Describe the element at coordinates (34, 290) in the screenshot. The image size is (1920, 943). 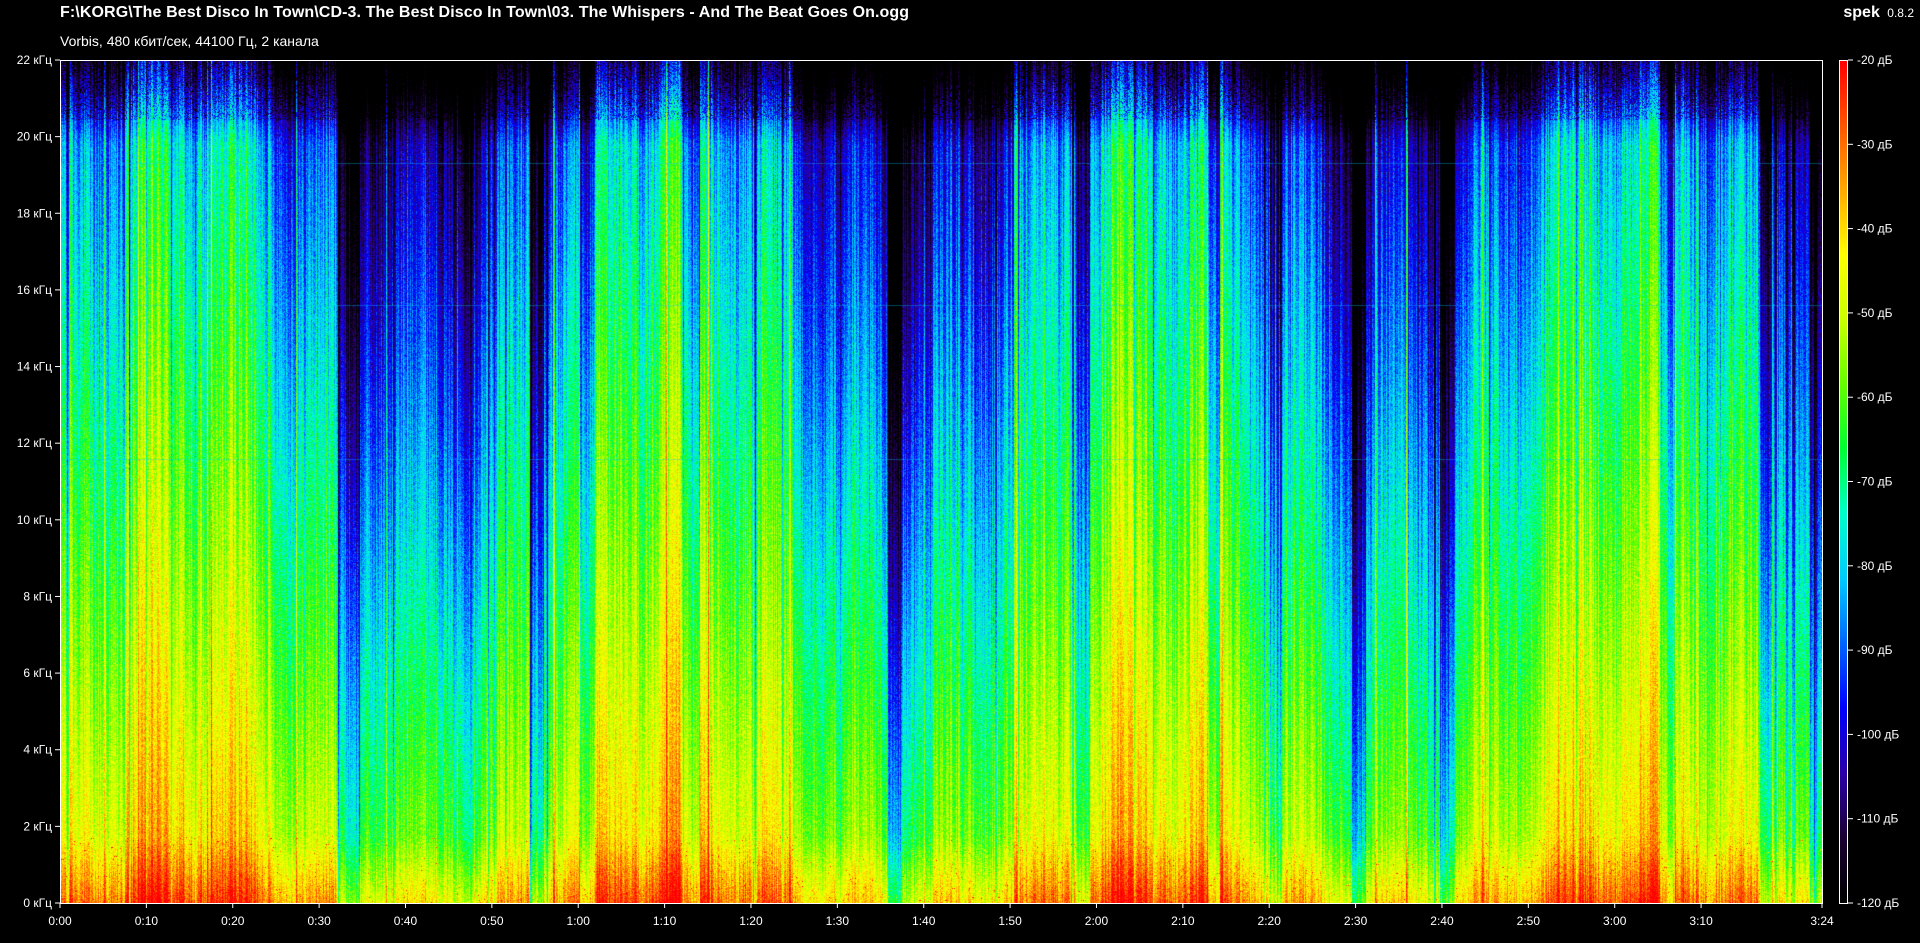
I see `freq-tick-label: 16 кГц` at that location.